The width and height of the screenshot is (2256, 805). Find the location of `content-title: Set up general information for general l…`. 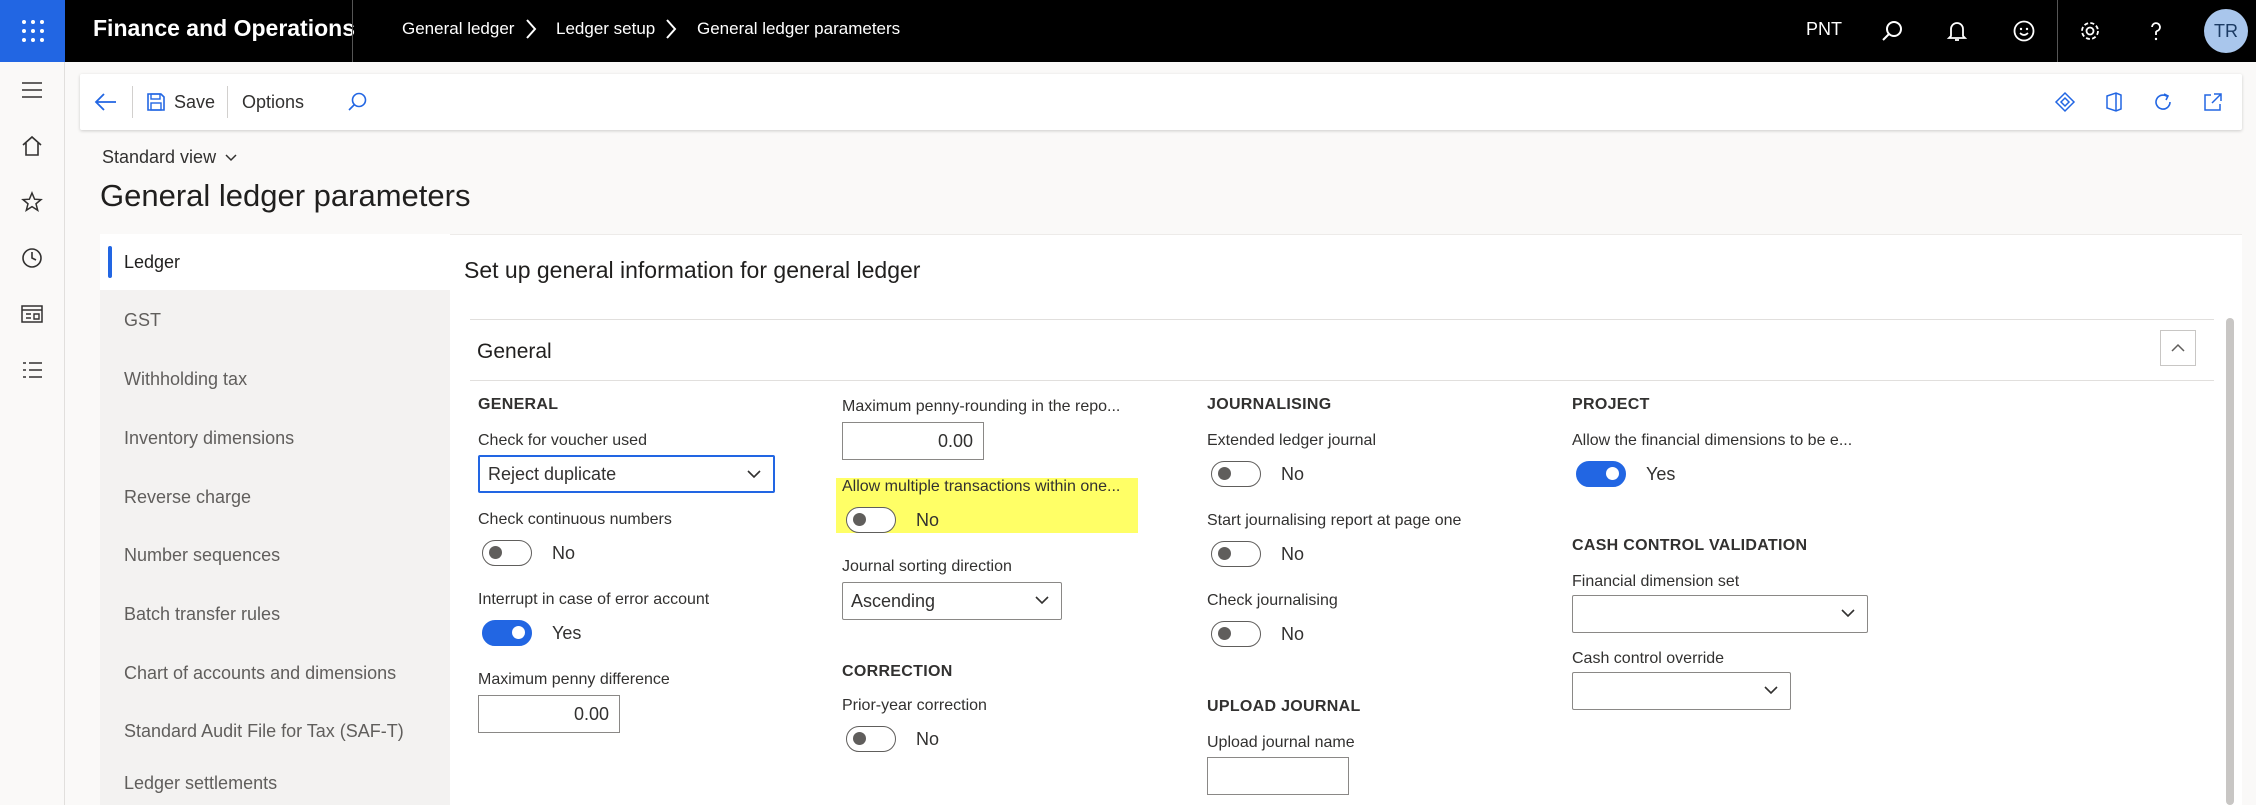

content-title: Set up general information for general l… is located at coordinates (692, 270).